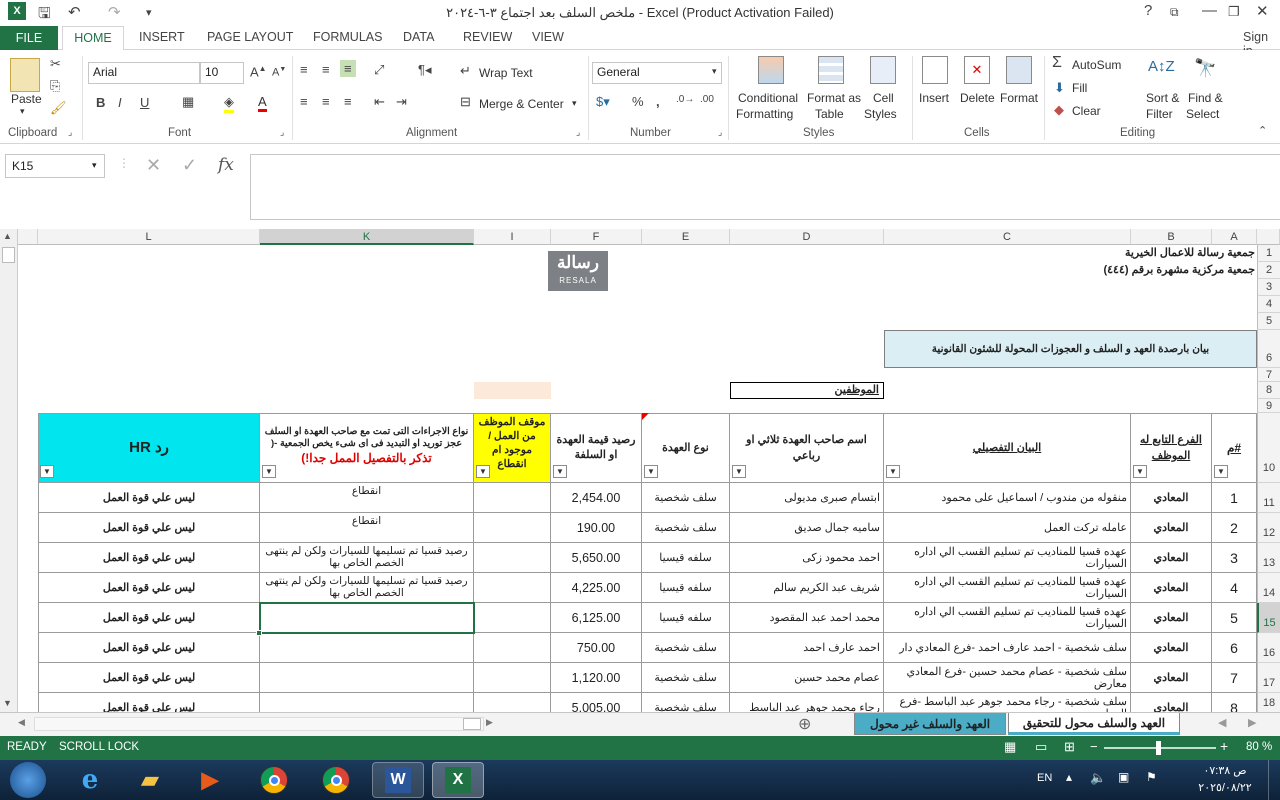 This screenshot has width=1280, height=800. What do you see at coordinates (29, 38) in the screenshot?
I see `tab-file: FILE` at bounding box center [29, 38].